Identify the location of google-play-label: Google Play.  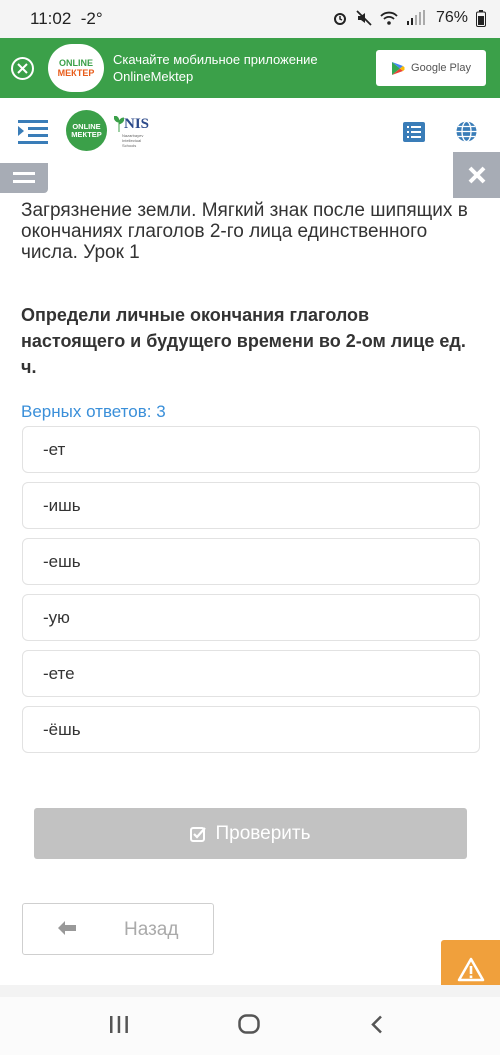
(441, 68).